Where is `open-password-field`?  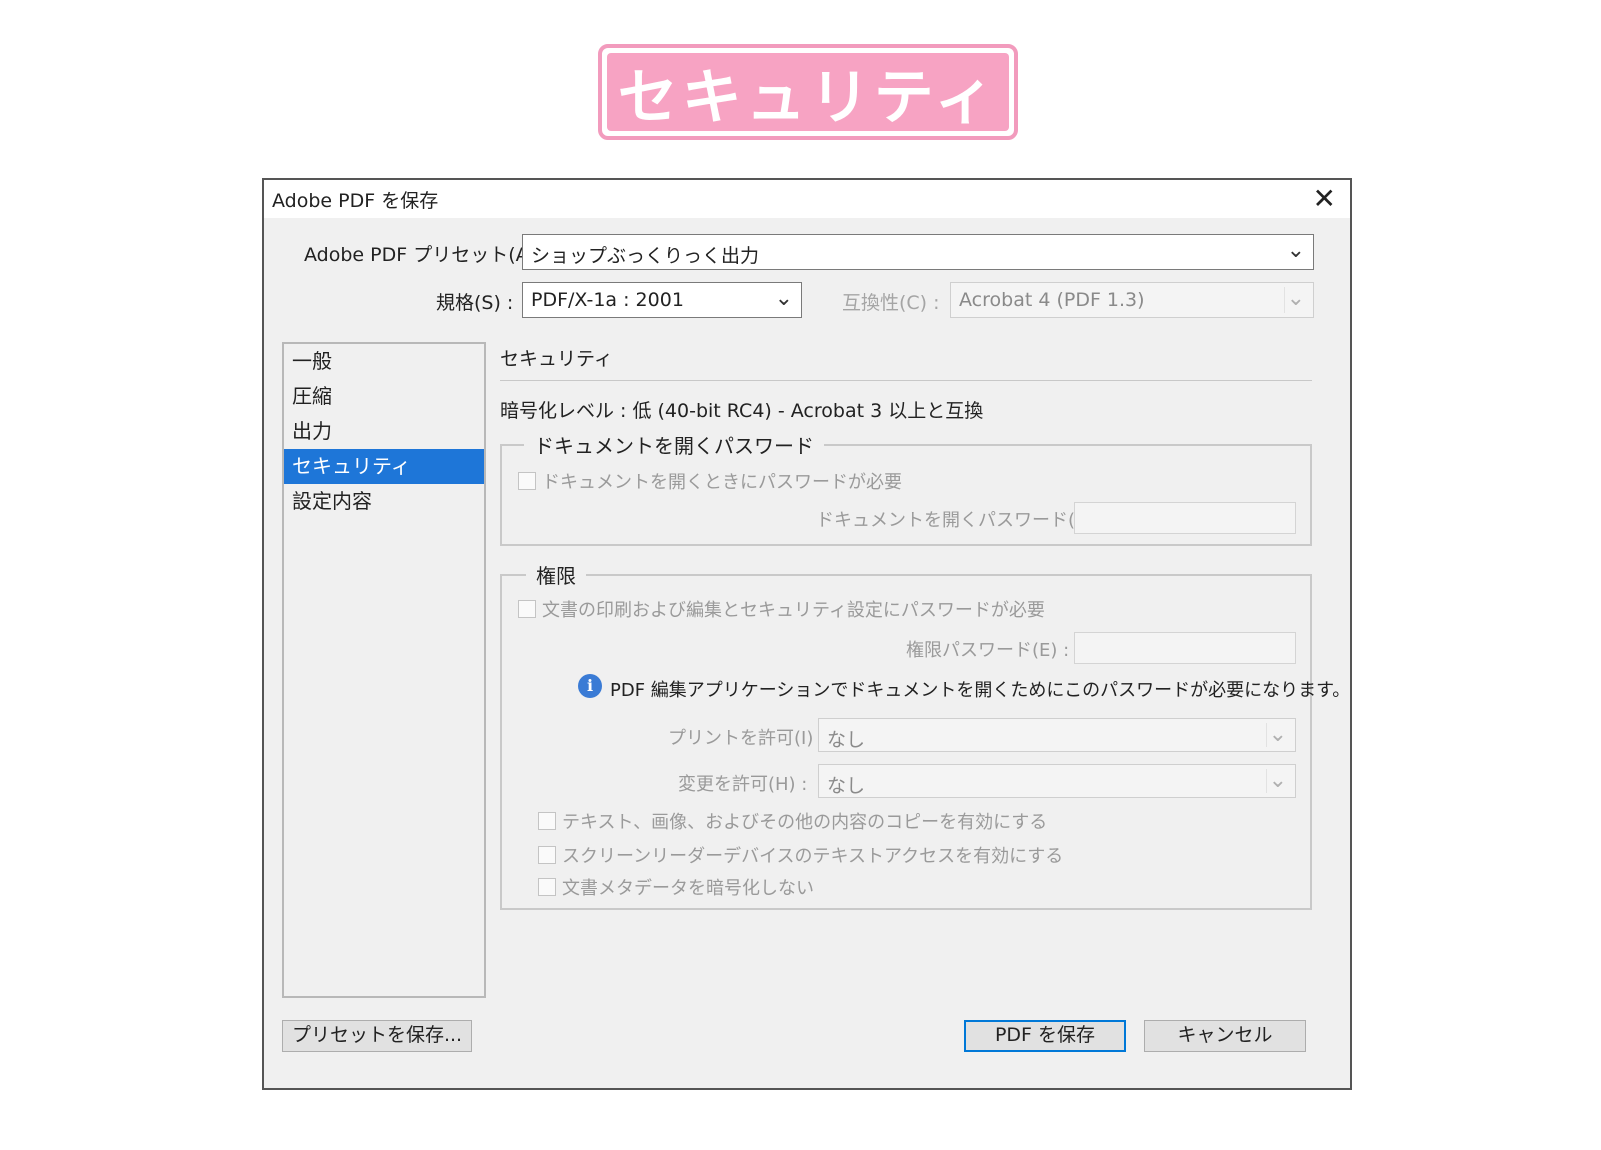 open-password-field is located at coordinates (1185, 518).